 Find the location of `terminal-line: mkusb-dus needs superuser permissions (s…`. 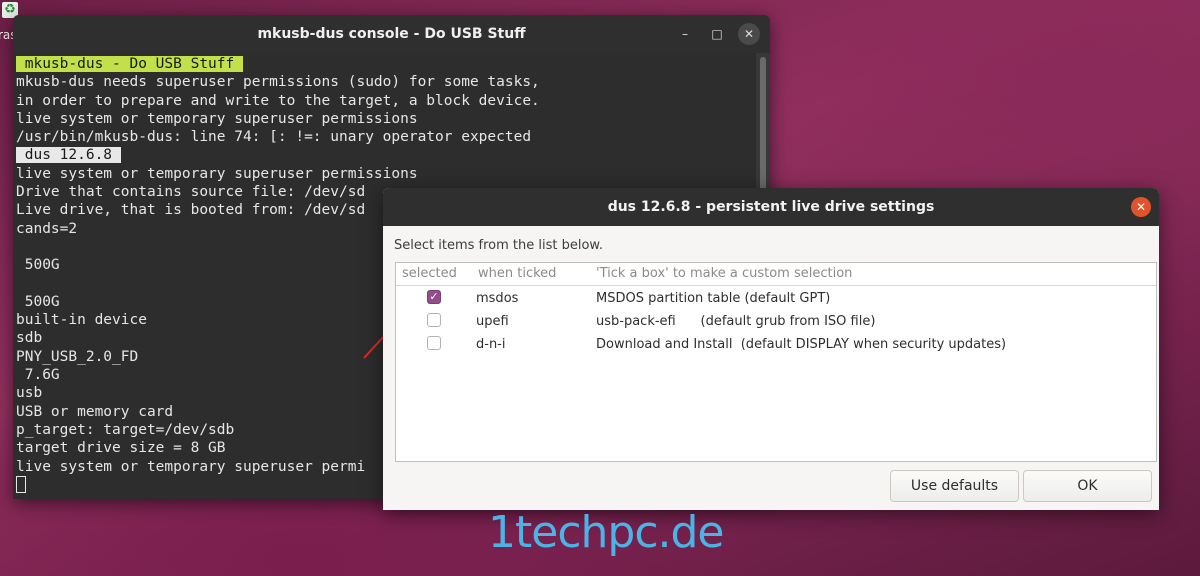

terminal-line: mkusb-dus needs superuser permissions (s… is located at coordinates (384, 82).